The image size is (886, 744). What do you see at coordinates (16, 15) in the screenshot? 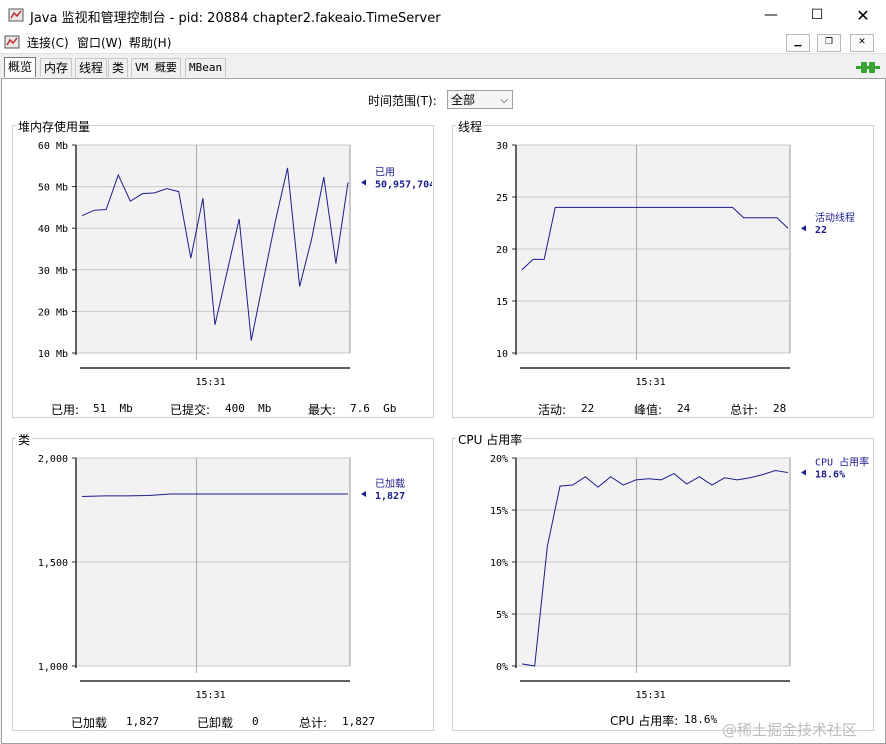
I see `java-console-icon` at bounding box center [16, 15].